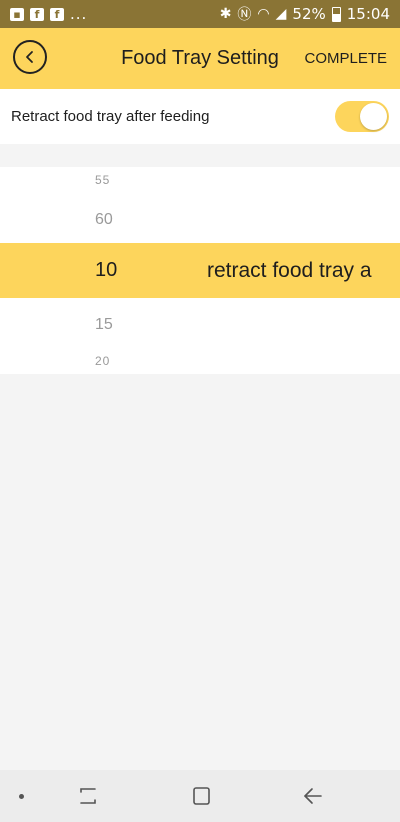 Image resolution: width=400 pixels, height=822 pixels. I want to click on page-title: Food Tray Setting, so click(200, 58).